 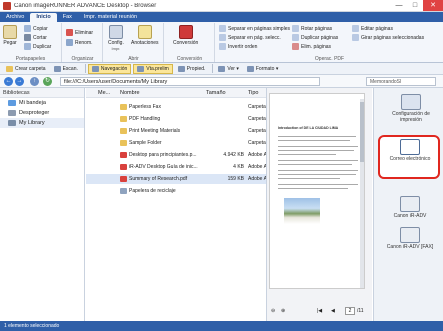 I want to click on close-button: ✕, so click(x=433, y=5).